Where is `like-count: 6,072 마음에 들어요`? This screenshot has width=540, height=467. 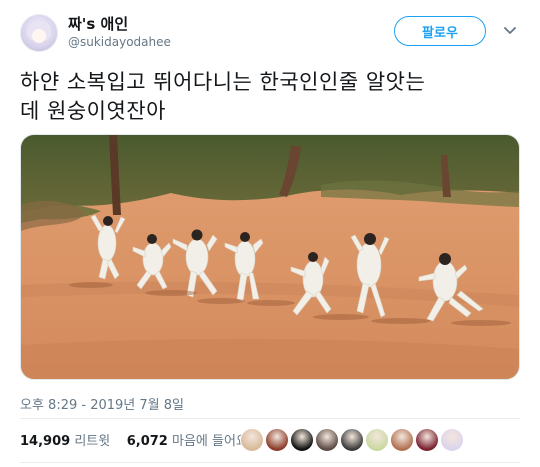 like-count: 6,072 마음에 들어요 is located at coordinates (187, 441).